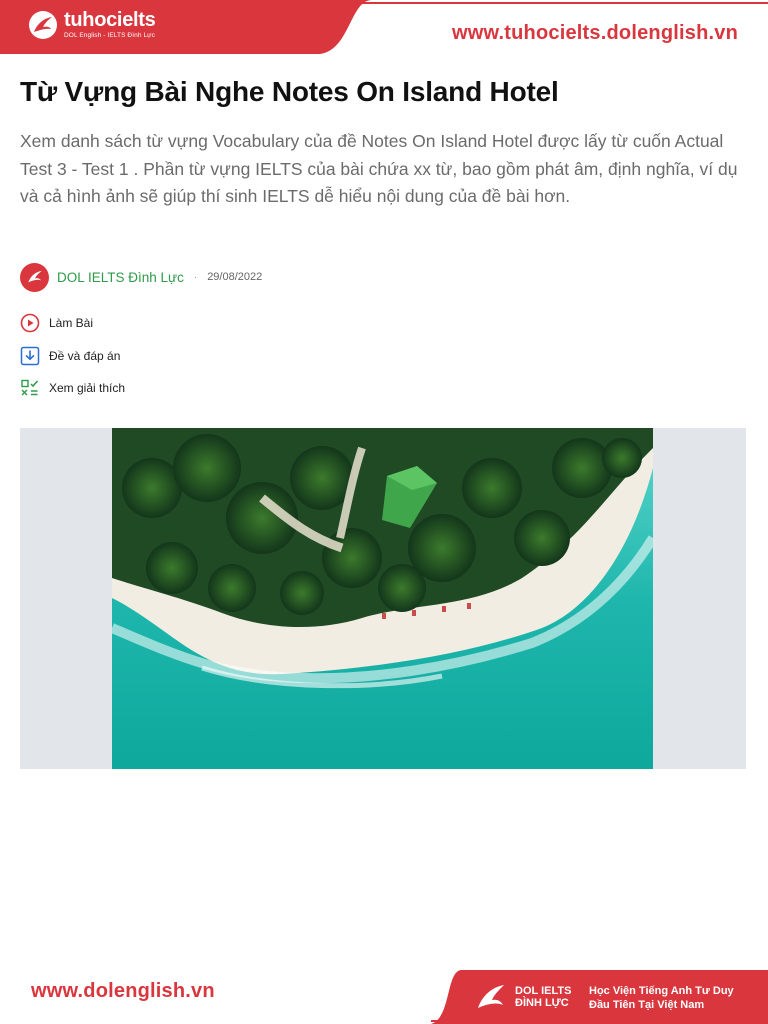  I want to click on play-circle-icon, so click(30, 323).